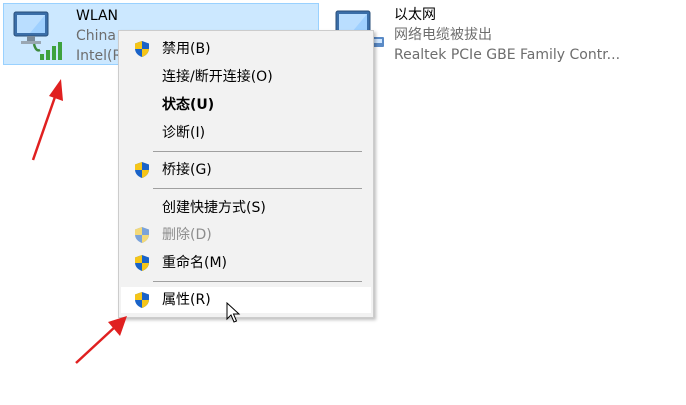  I want to click on menu-item-label: 创建快捷方式(S), so click(214, 208).